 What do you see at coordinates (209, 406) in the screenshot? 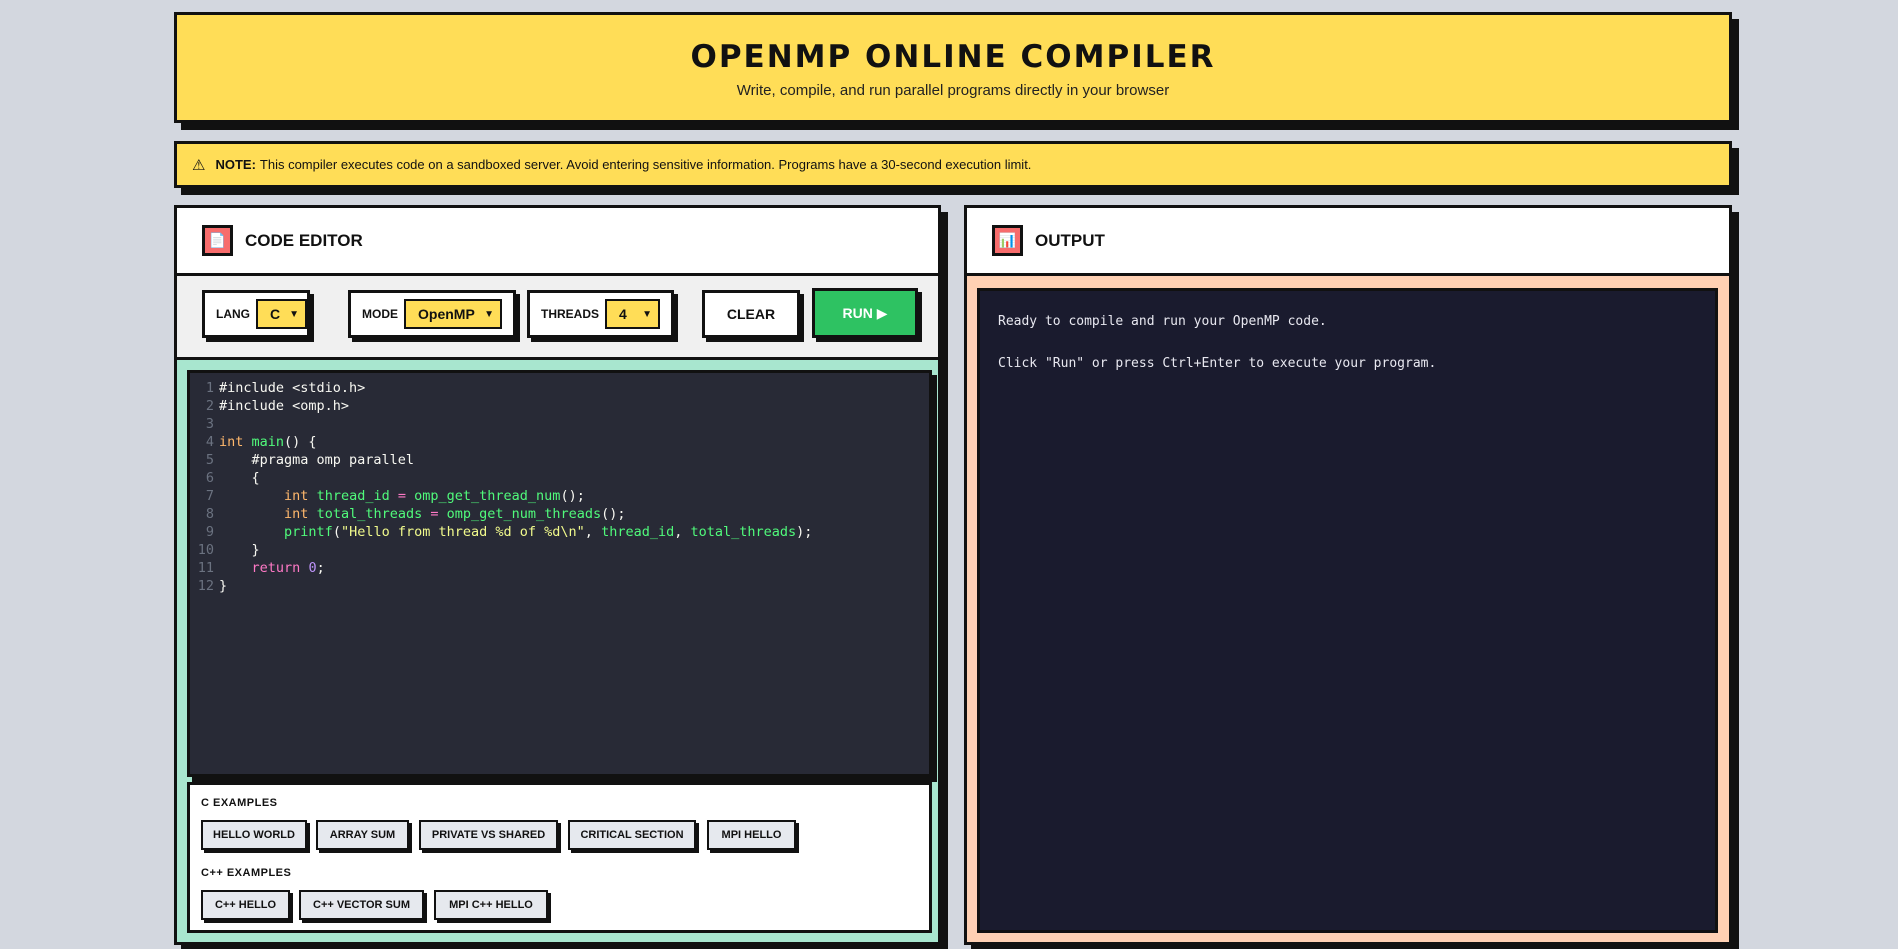
I see `line-number: 2` at bounding box center [209, 406].